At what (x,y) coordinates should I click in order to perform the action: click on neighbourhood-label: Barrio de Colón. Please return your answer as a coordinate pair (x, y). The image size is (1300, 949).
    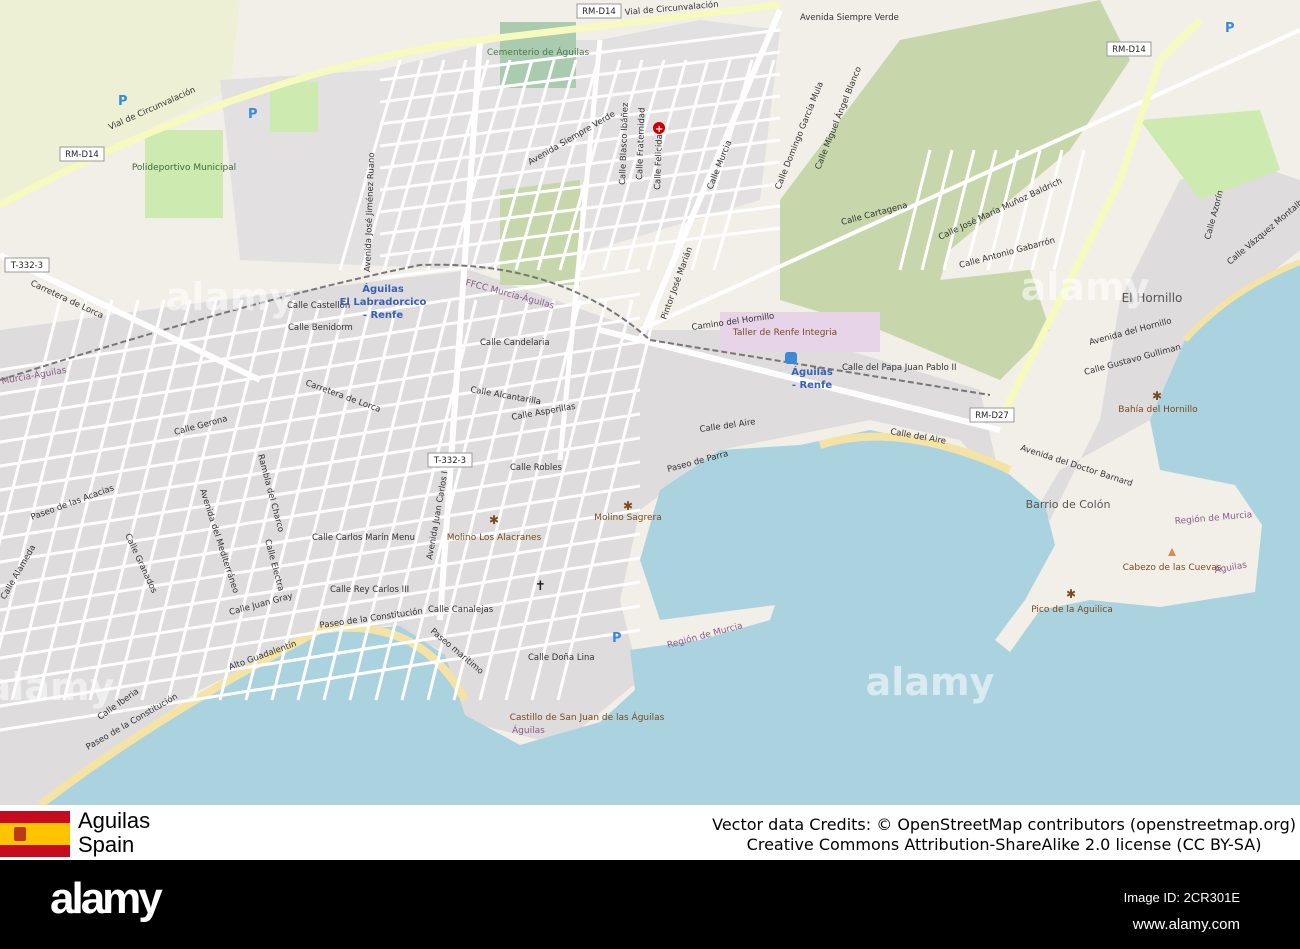
    Looking at the image, I should click on (1068, 504).